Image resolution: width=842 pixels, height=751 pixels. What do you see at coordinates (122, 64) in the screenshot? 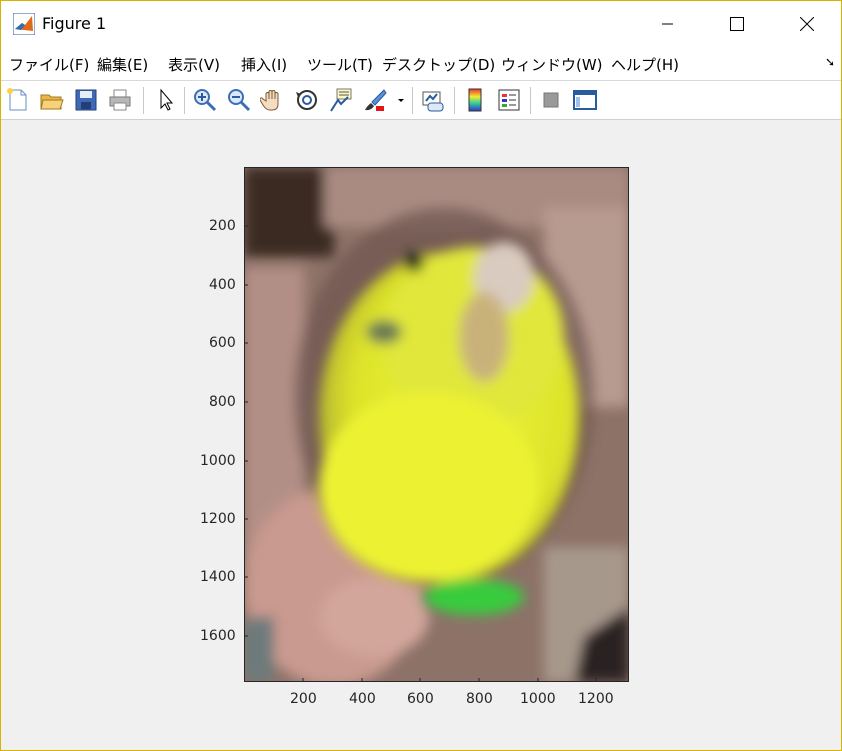
I see `menu-edit: 編集(E)` at bounding box center [122, 64].